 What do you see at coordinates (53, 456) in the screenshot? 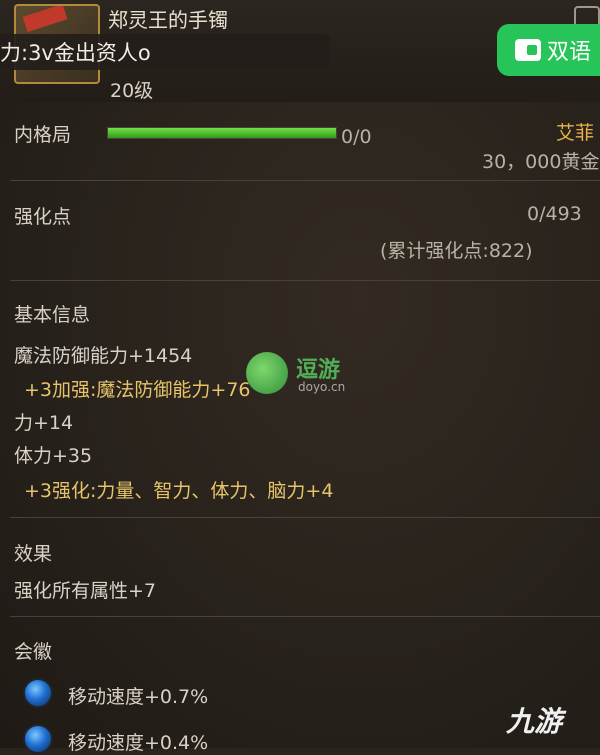
I see `stat-line: 体力+35` at bounding box center [53, 456].